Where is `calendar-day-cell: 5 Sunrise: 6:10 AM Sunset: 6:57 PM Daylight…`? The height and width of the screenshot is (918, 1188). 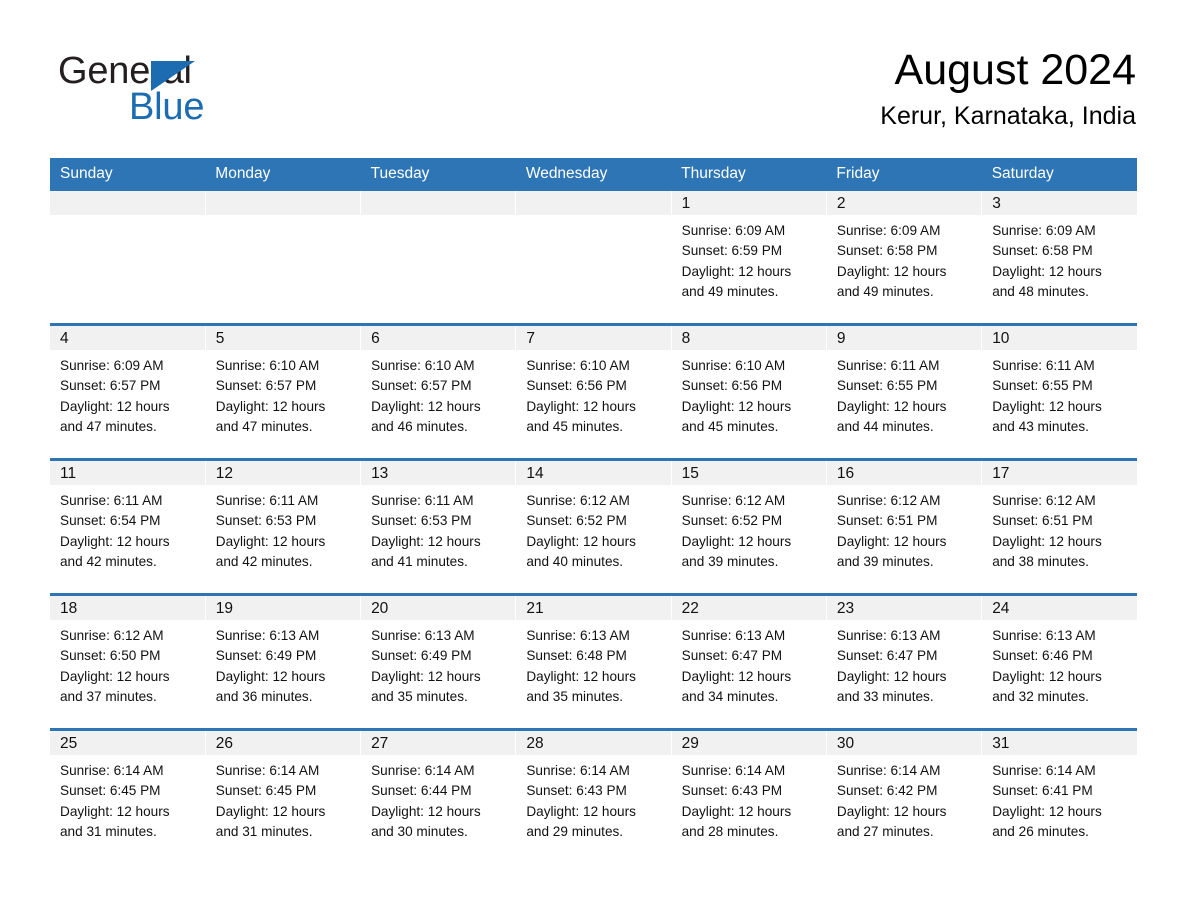
calendar-day-cell: 5 Sunrise: 6:10 AM Sunset: 6:57 PM Daylight… is located at coordinates (283, 391).